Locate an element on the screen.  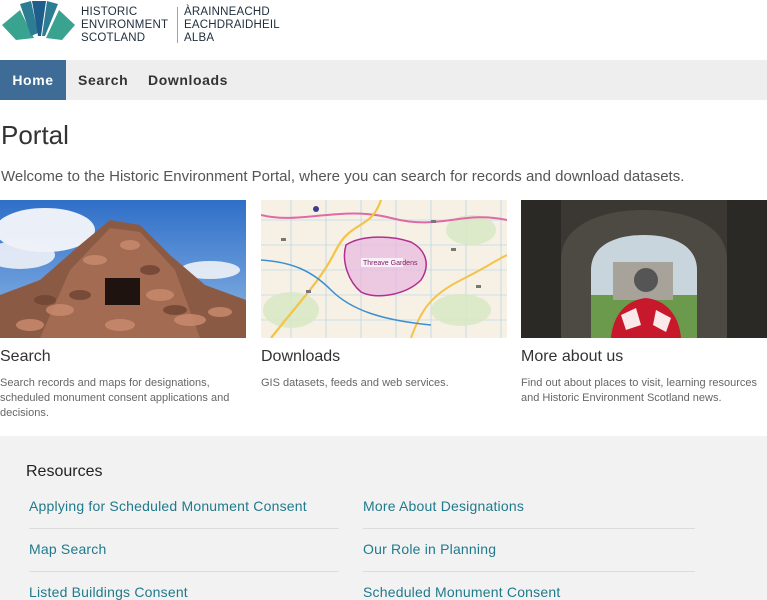
archway-image is located at coordinates (644, 269).